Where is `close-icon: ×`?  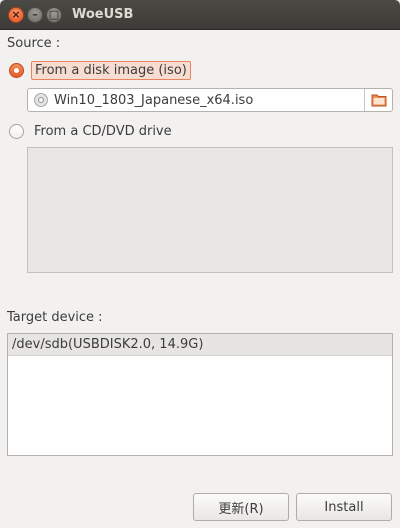
close-icon: × is located at coordinates (16, 14).